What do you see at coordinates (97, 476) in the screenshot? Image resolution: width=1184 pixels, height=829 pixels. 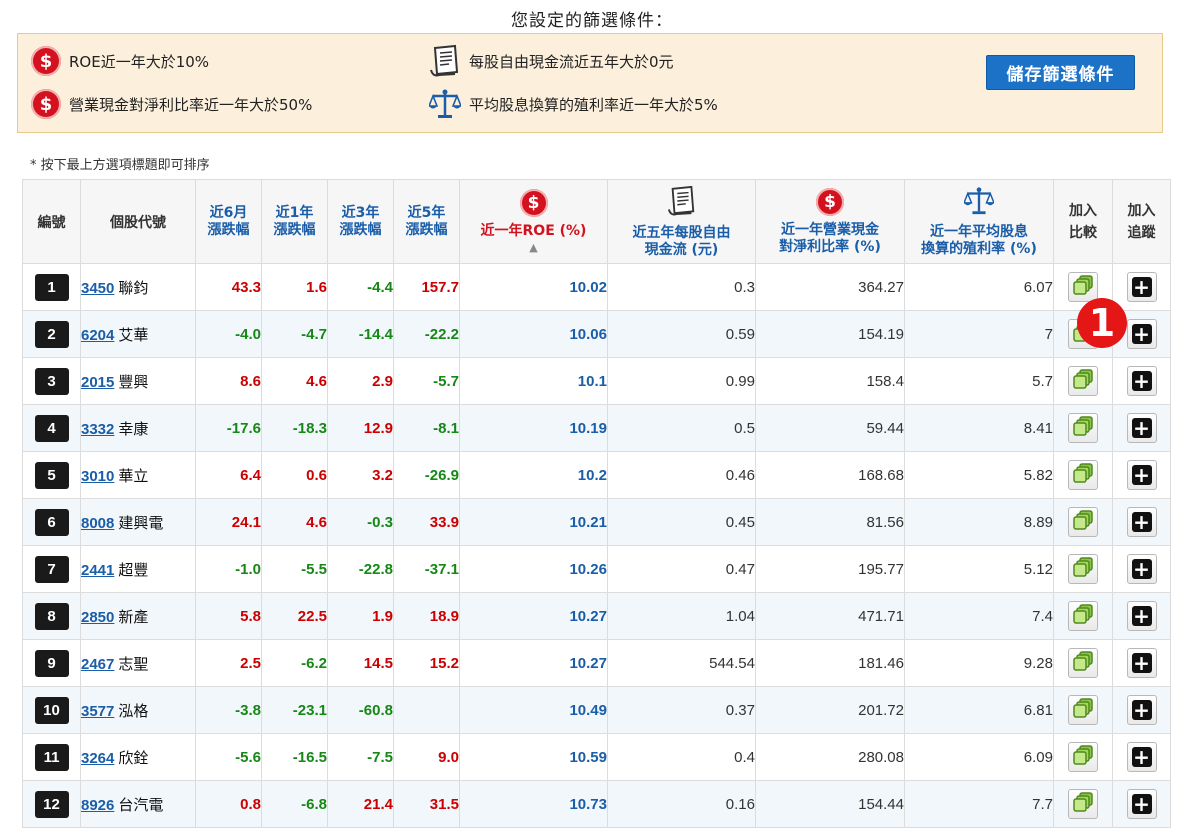 I see `stock-code-link: 3010` at bounding box center [97, 476].